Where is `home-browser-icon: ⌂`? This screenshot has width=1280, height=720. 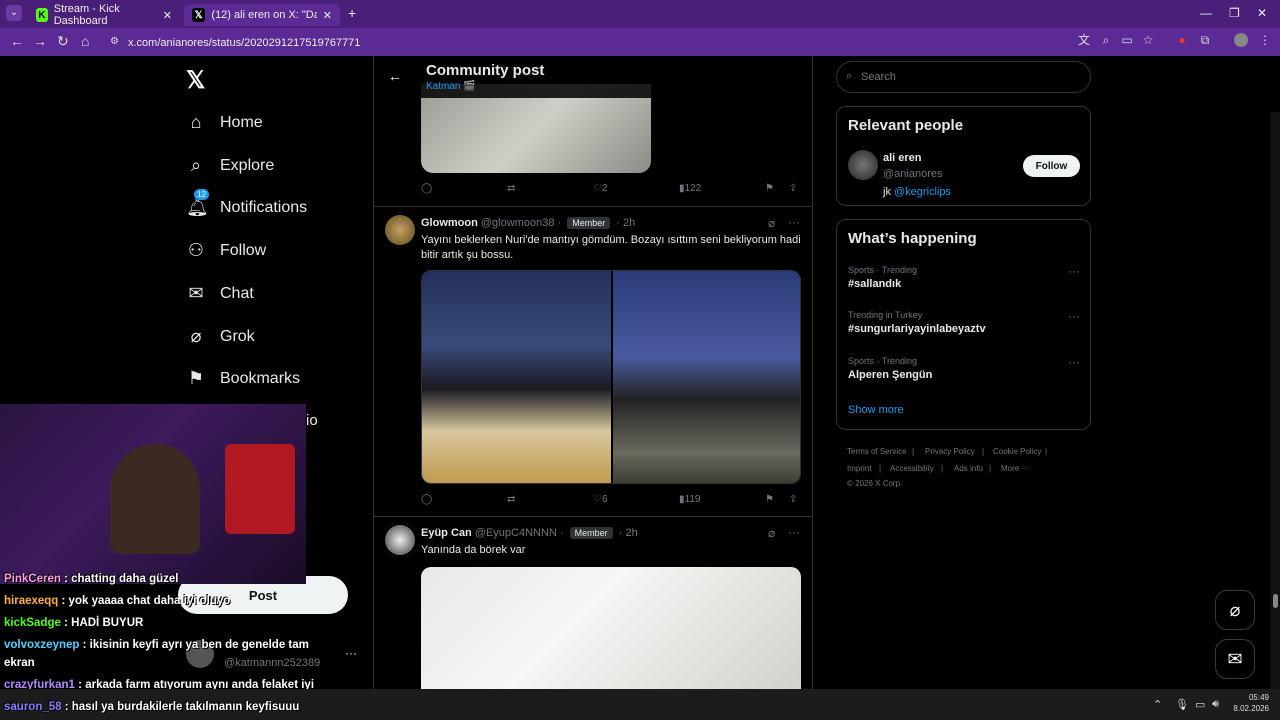 home-browser-icon: ⌂ is located at coordinates (85, 41).